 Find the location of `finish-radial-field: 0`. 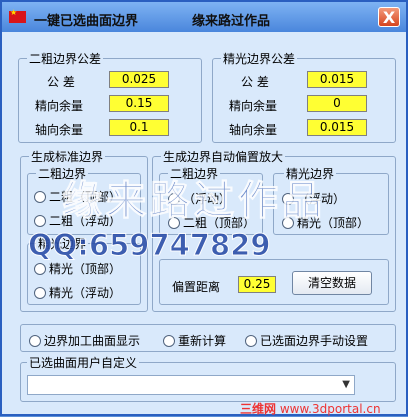

finish-radial-field: 0 is located at coordinates (337, 103).